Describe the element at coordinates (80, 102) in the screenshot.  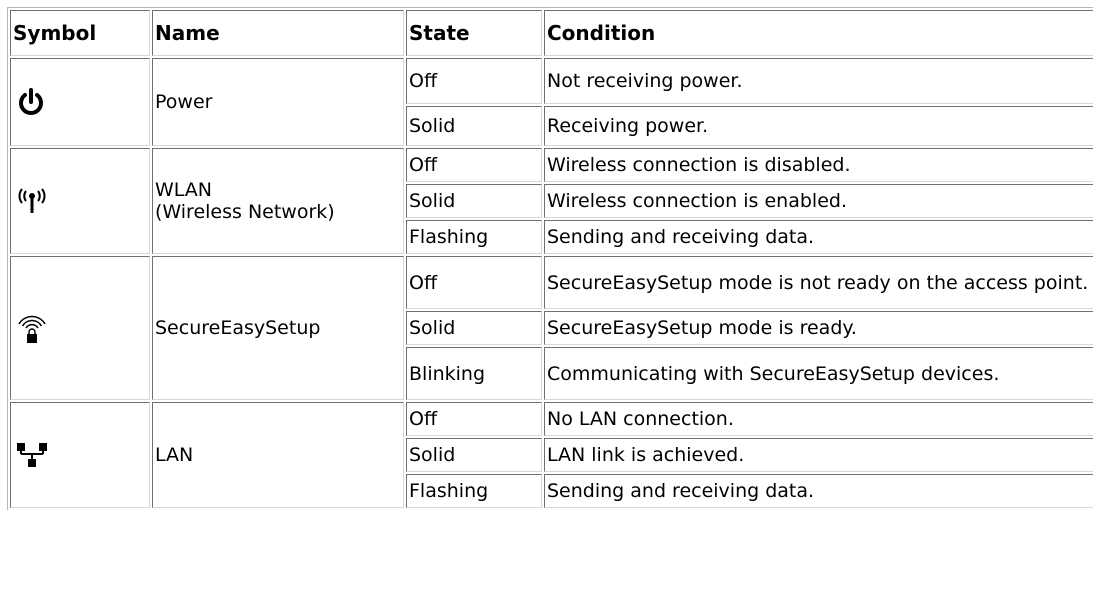
I see `power-symbol-cell` at that location.